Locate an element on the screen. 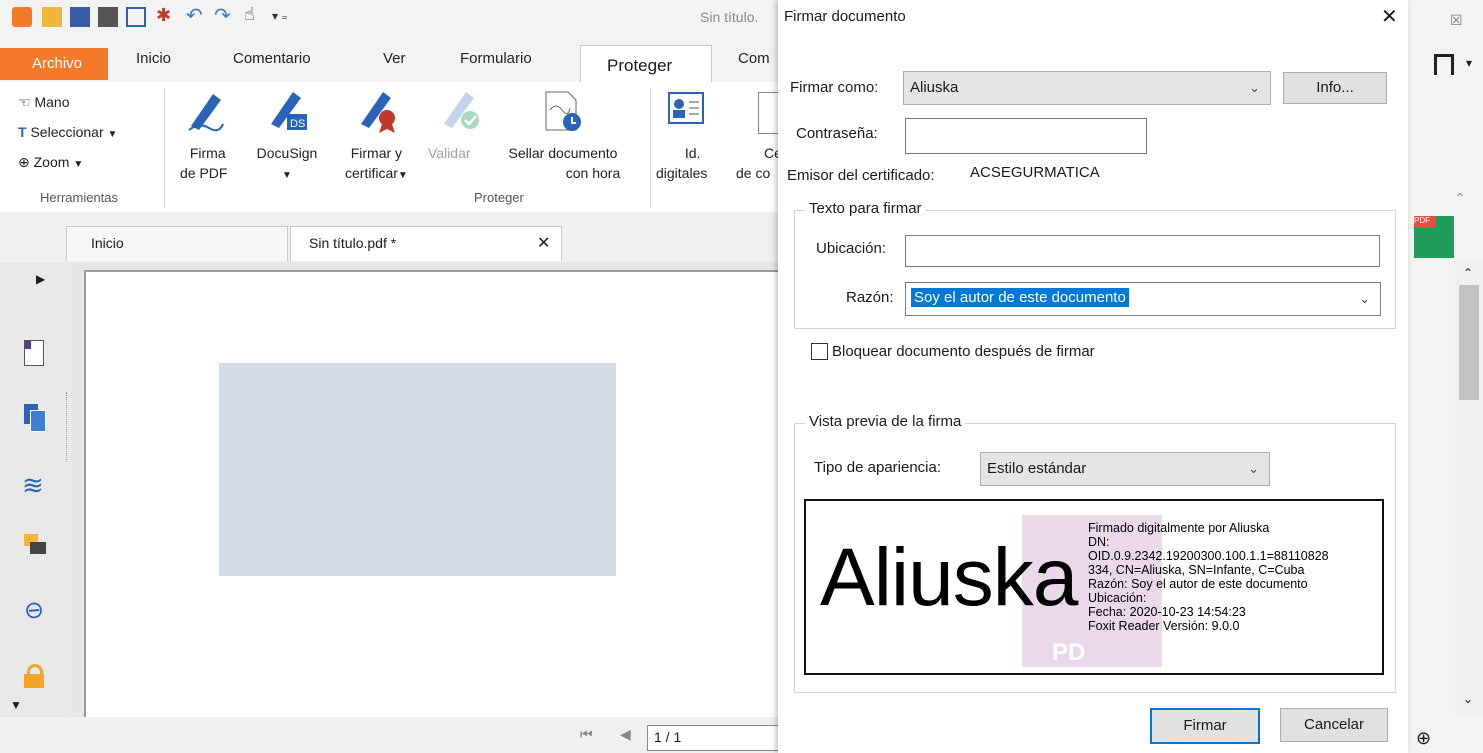  tab-formulario: Formulario is located at coordinates (496, 58).